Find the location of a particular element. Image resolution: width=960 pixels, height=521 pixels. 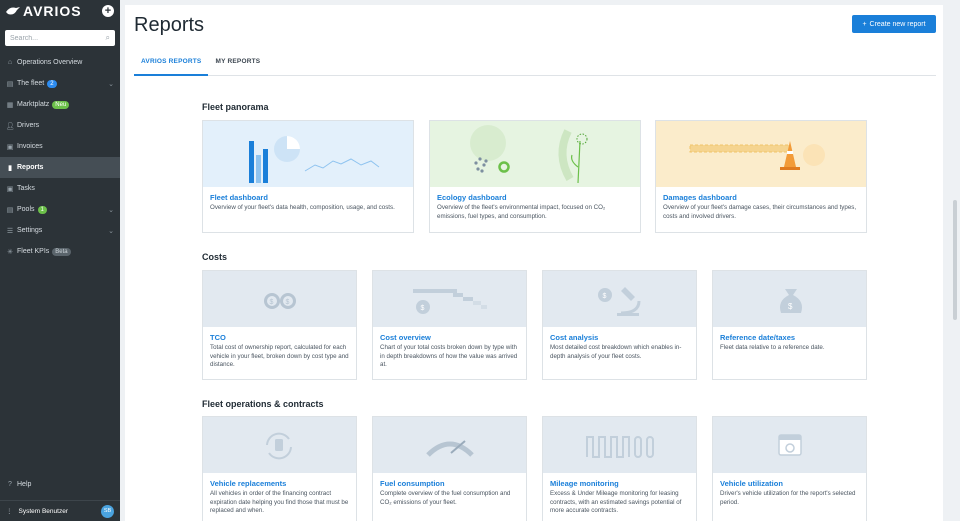

sidebar-item-operations-overview: ⌂ Operations Overview is located at coordinates (60, 62).